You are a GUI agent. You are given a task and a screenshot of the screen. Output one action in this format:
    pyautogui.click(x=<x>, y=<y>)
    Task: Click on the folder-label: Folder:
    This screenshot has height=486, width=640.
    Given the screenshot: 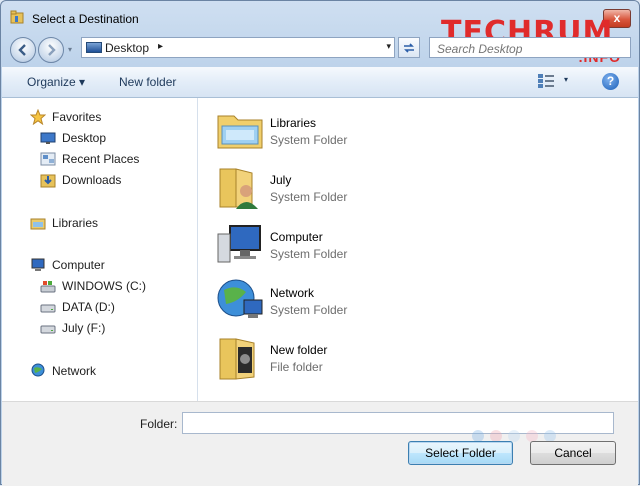 What is the action you would take?
    pyautogui.click(x=159, y=424)
    